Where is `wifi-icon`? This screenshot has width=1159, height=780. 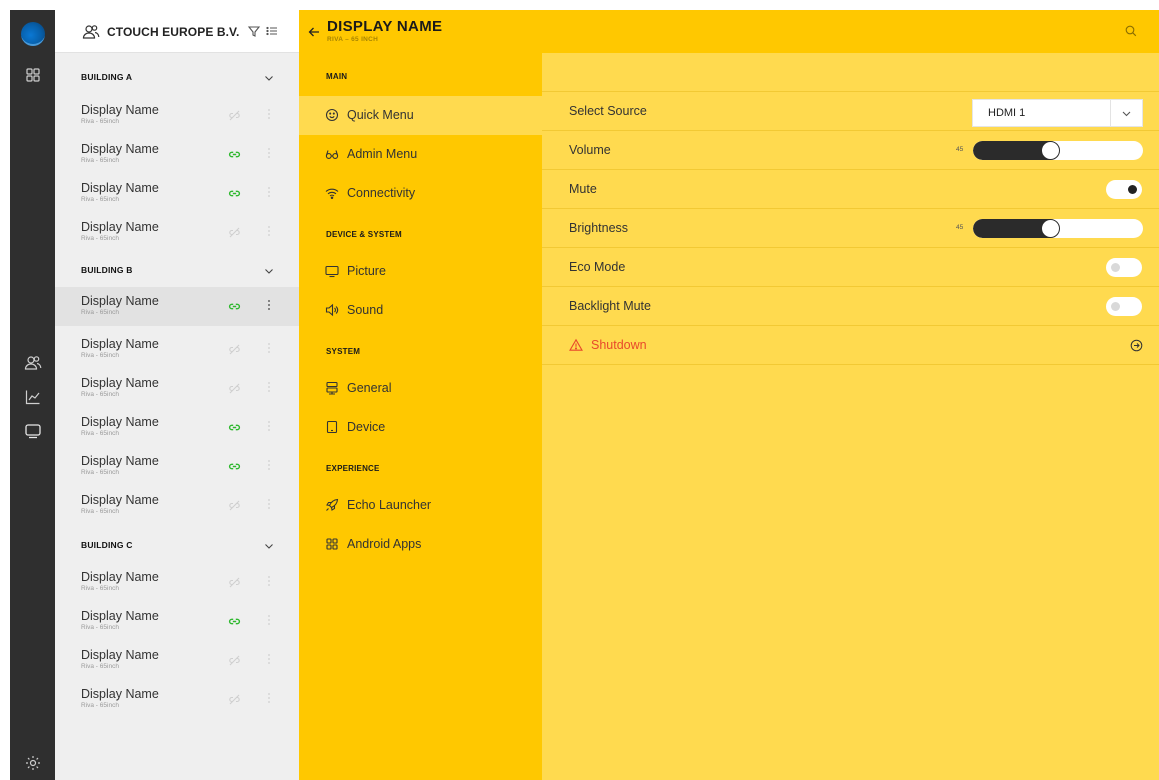 wifi-icon is located at coordinates (332, 193).